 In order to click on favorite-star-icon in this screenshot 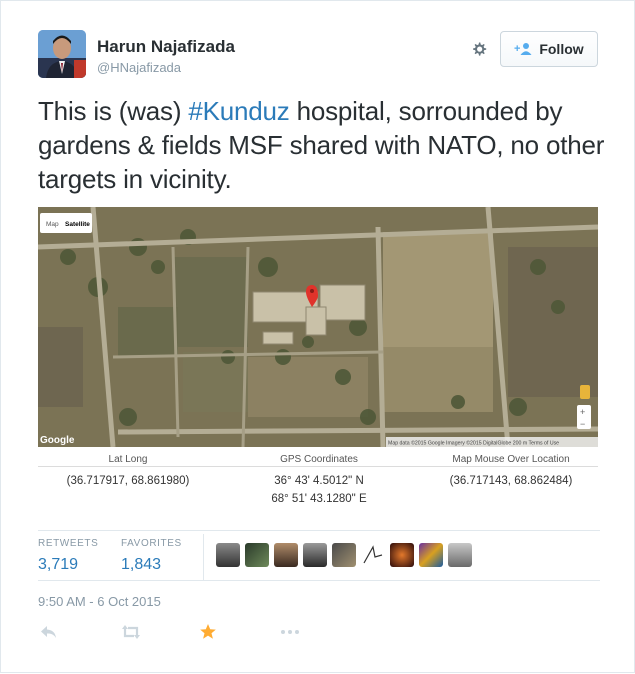, I will do `click(208, 632)`.